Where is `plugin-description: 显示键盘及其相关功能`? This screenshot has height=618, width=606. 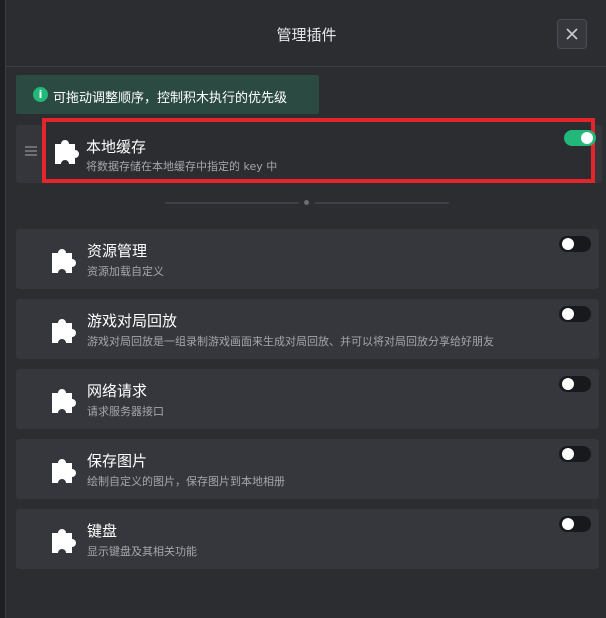
plugin-description: 显示键盘及其相关功能 is located at coordinates (142, 551).